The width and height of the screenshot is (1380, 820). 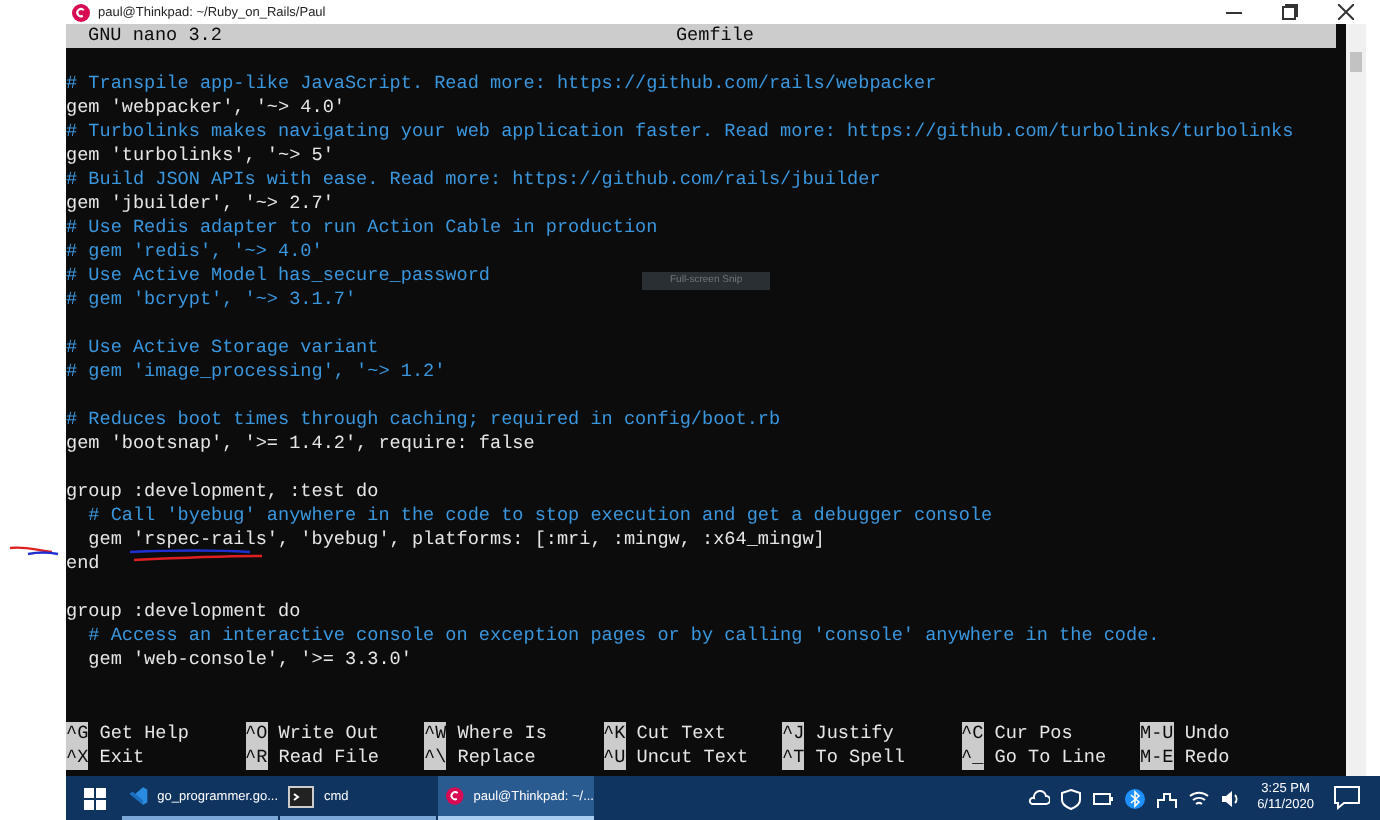 I want to click on shortcut-label: Go To Line, so click(x=1050, y=758).